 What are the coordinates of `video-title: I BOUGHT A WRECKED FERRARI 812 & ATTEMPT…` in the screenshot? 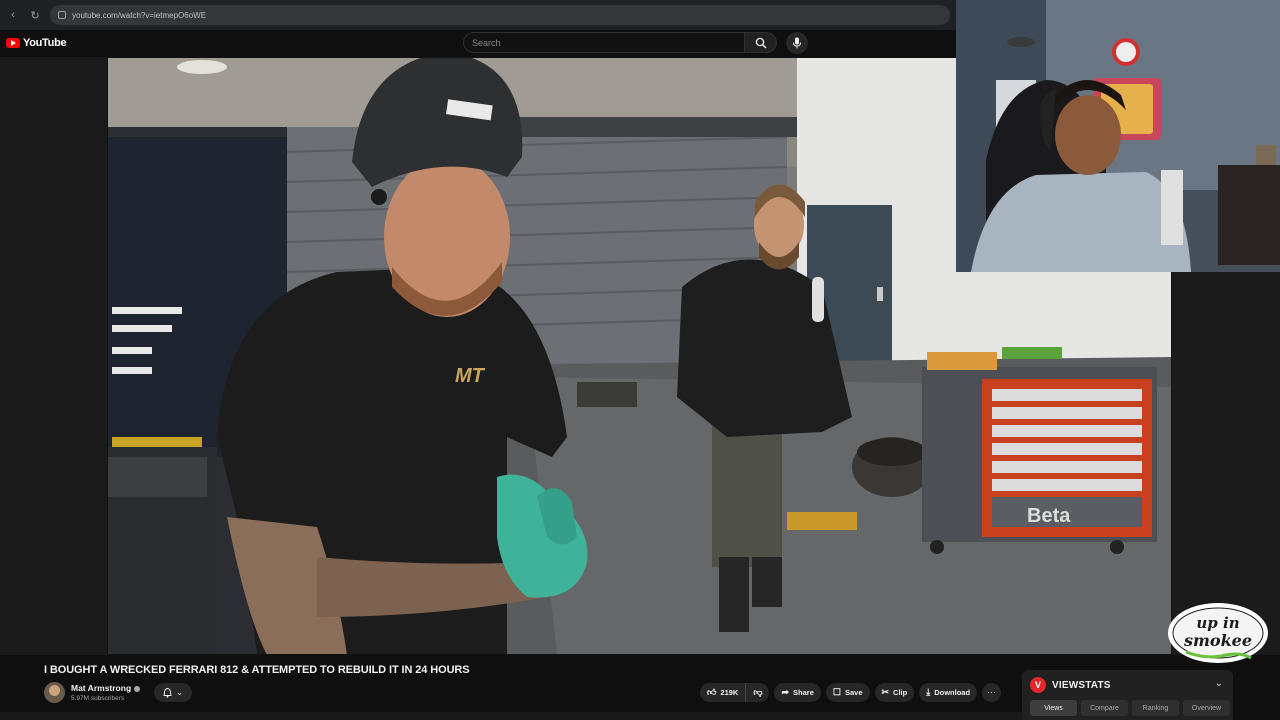 It's located at (257, 670).